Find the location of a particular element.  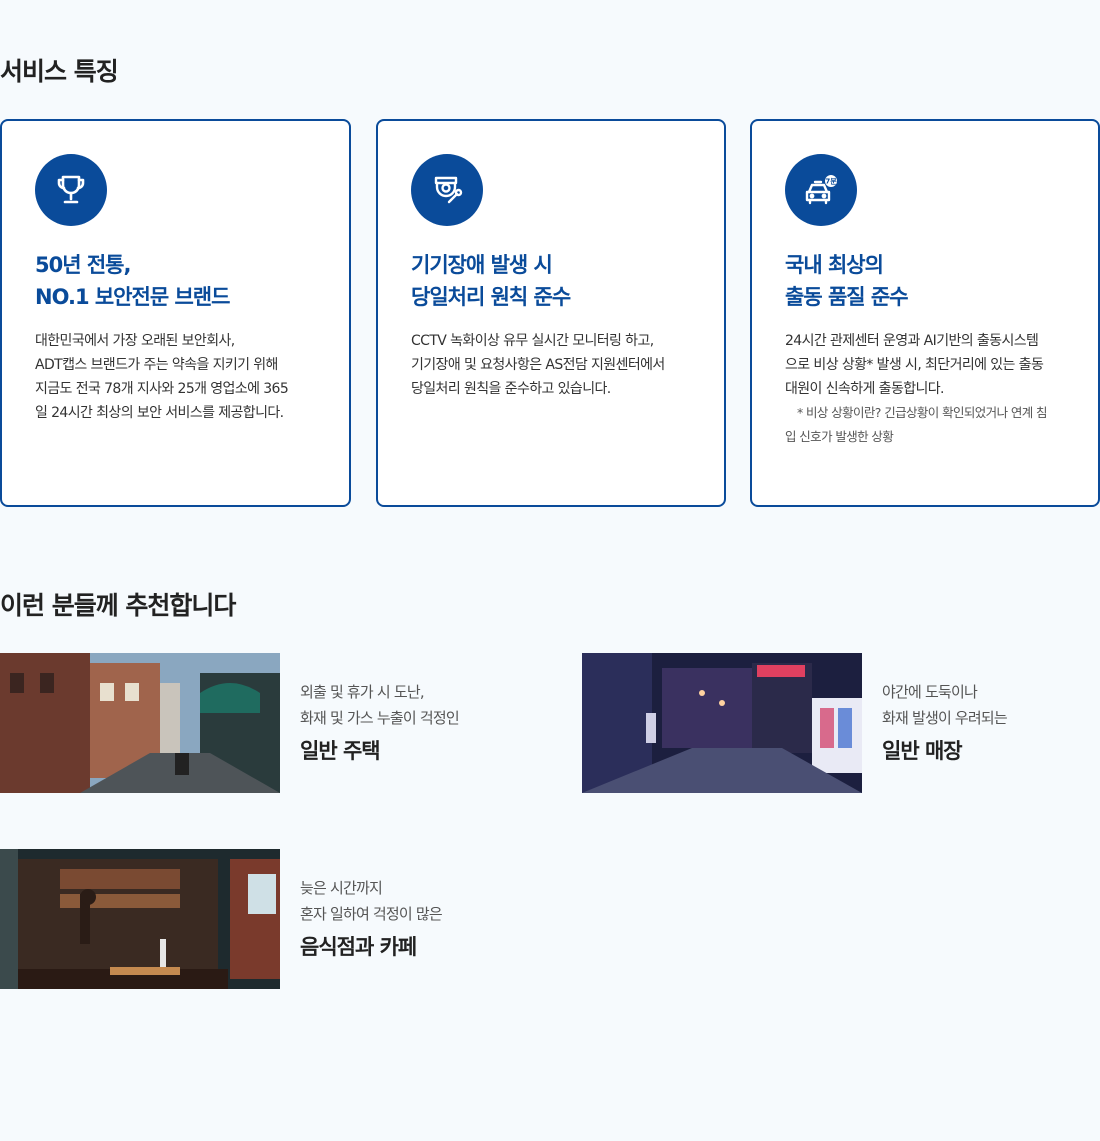

recommend-target: 음식점과 카페 is located at coordinates (358, 947).